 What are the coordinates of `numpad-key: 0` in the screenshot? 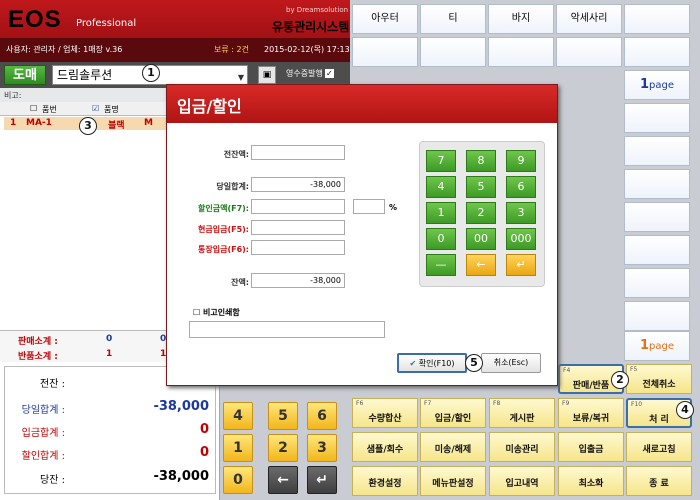 It's located at (441, 239).